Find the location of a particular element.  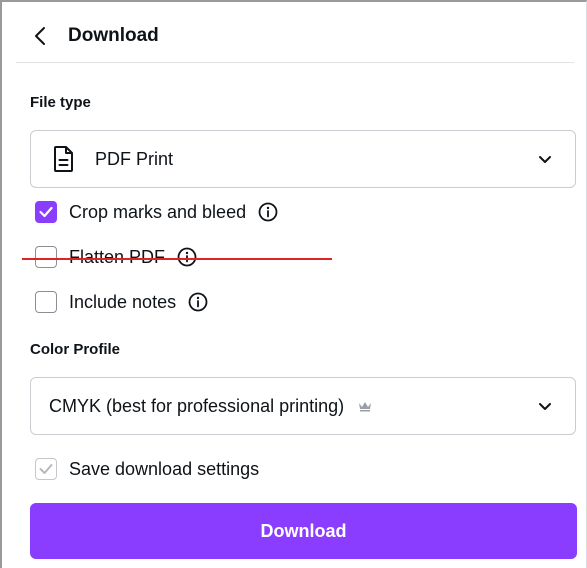

strikethrough-annotation is located at coordinates (177, 259).